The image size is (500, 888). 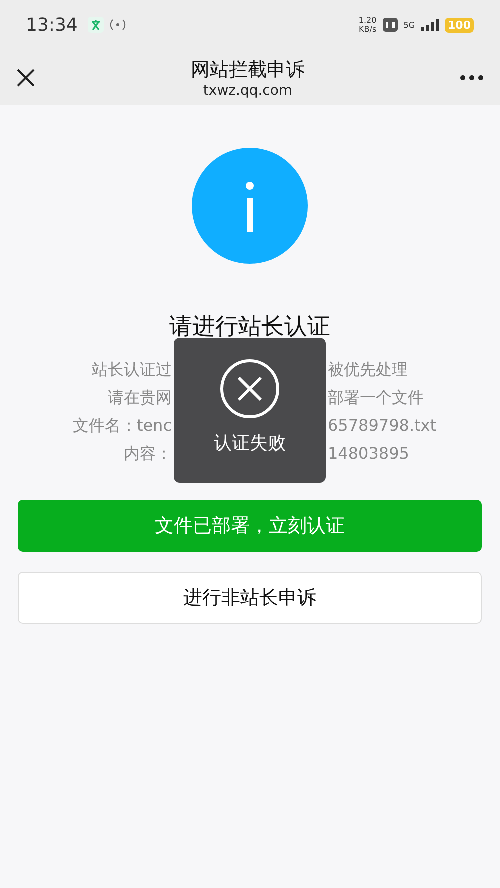 I want to click on instruction-text: 65789798.txt, so click(x=382, y=426).